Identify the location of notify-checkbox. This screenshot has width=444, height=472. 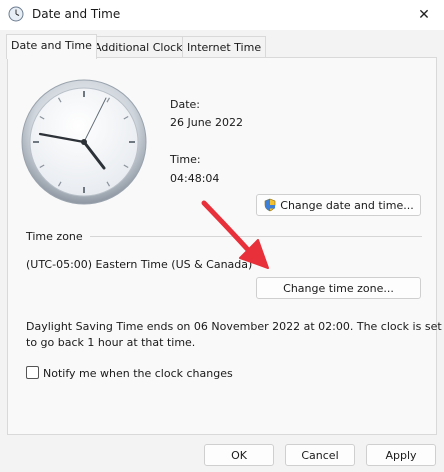
(32, 372).